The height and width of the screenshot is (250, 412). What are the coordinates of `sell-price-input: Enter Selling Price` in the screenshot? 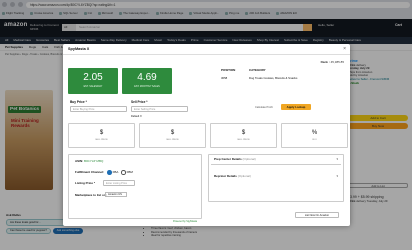 It's located at (159, 109).